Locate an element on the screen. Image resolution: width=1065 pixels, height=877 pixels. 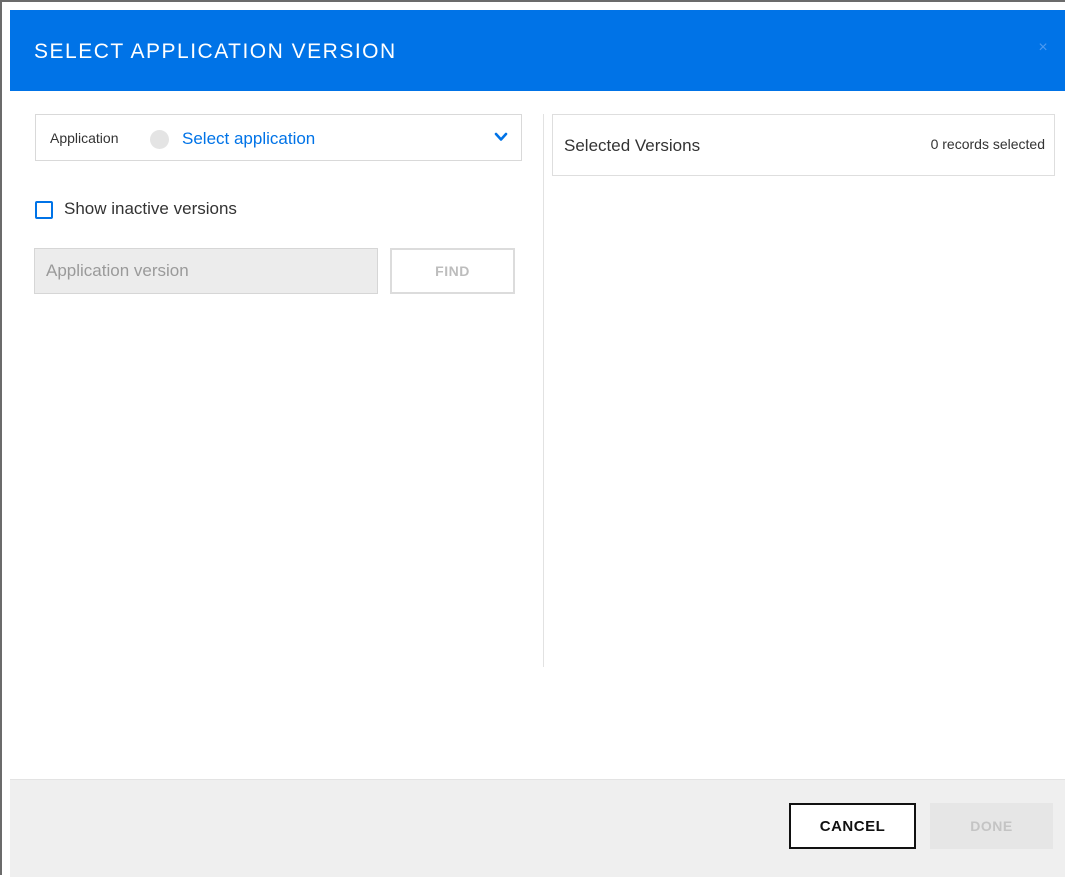
application-select: Application Select application is located at coordinates (278, 137).